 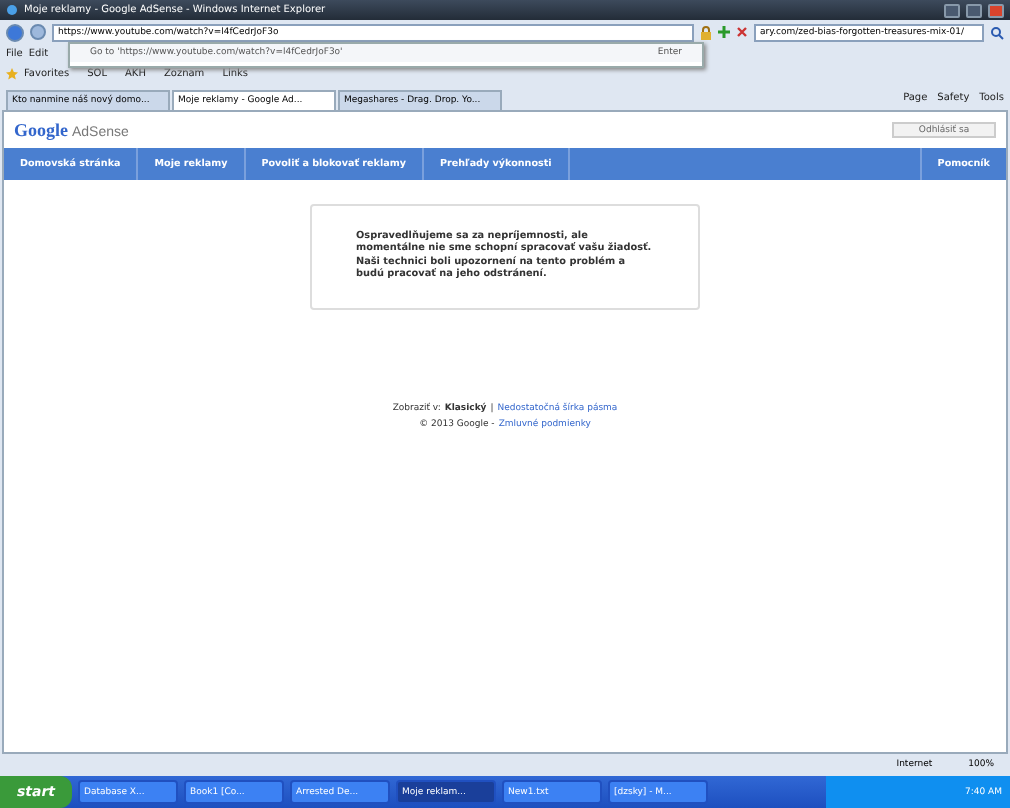 What do you see at coordinates (952, 10) in the screenshot?
I see `minimize-button` at bounding box center [952, 10].